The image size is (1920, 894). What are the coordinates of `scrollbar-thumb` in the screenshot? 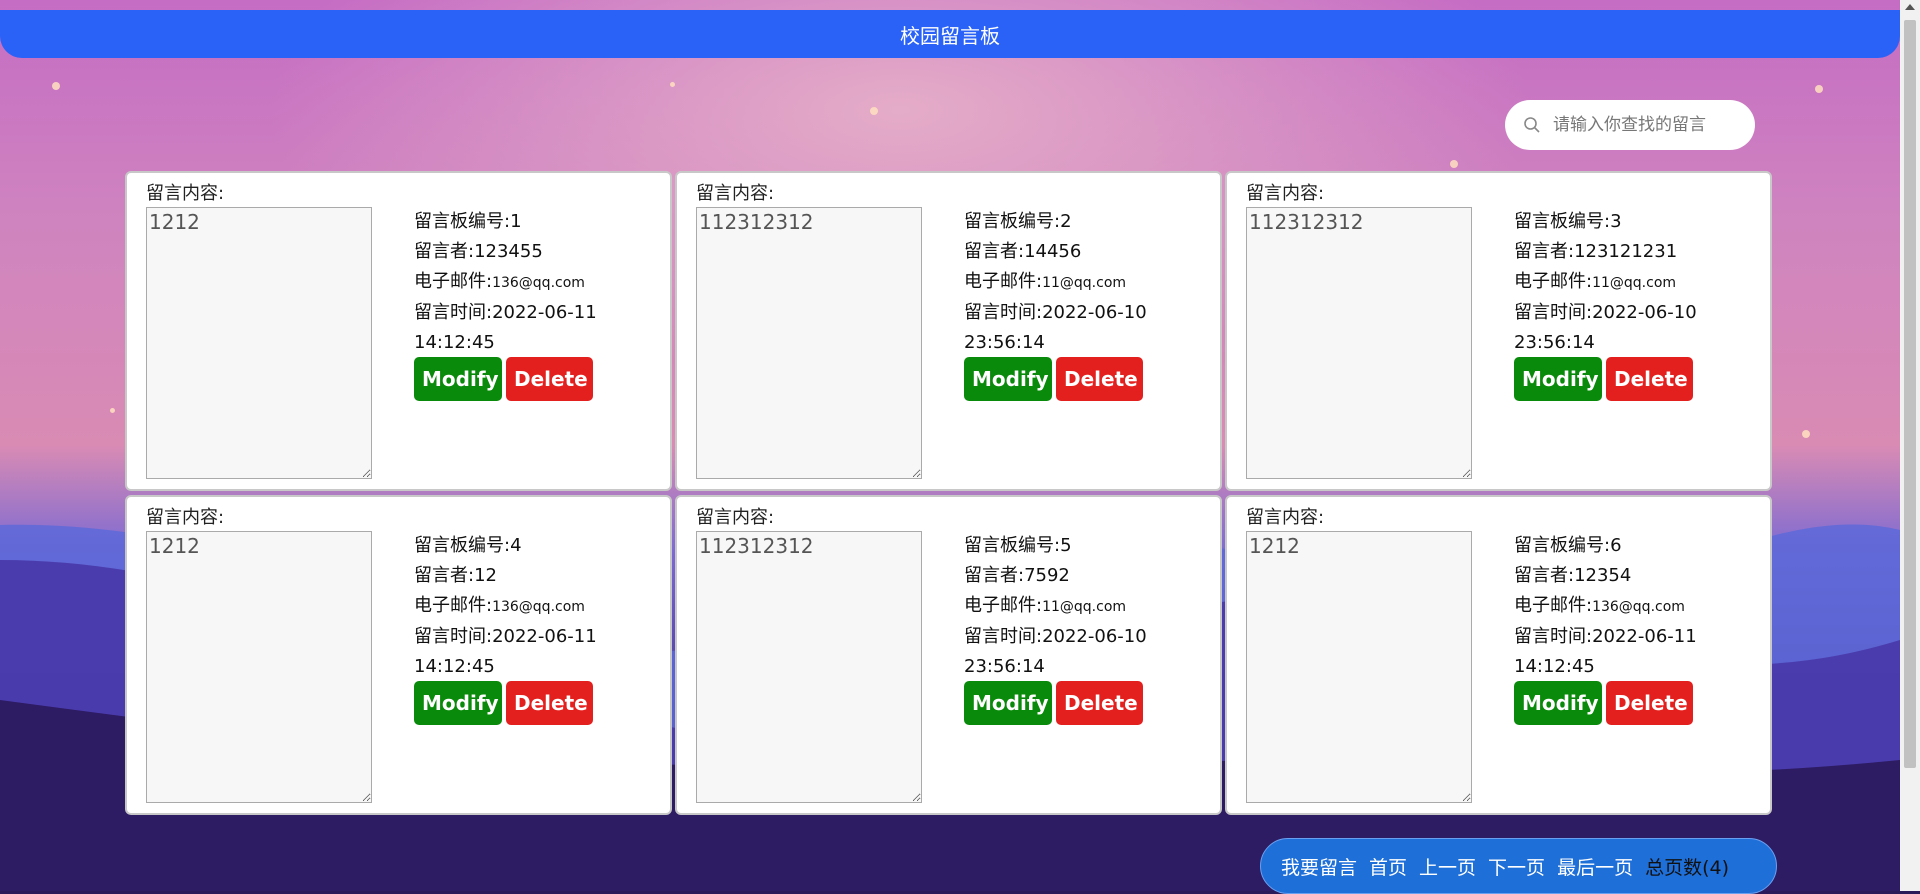 It's located at (1910, 394).